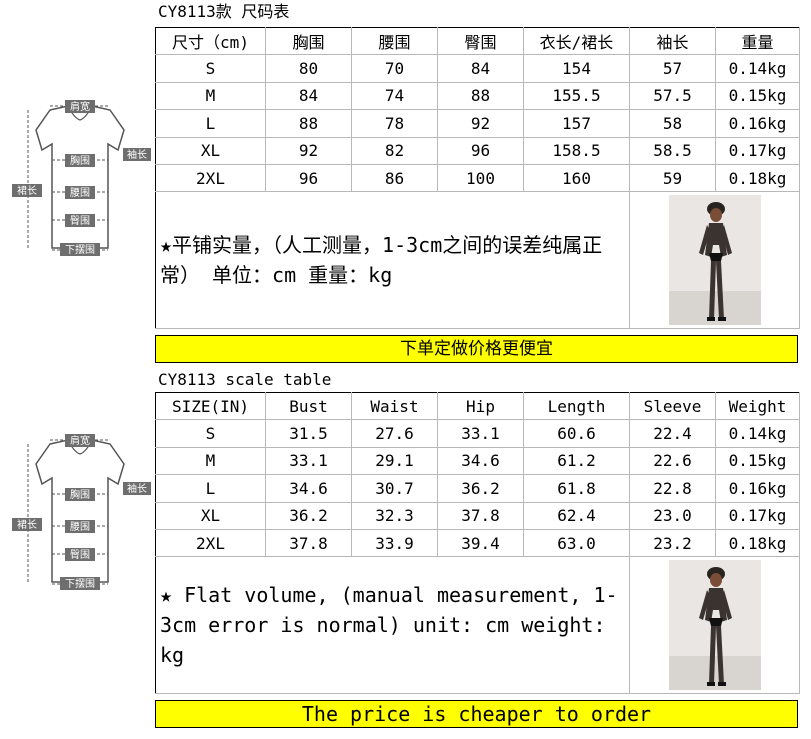  I want to click on cell-sleeve: 58.5, so click(672, 150).